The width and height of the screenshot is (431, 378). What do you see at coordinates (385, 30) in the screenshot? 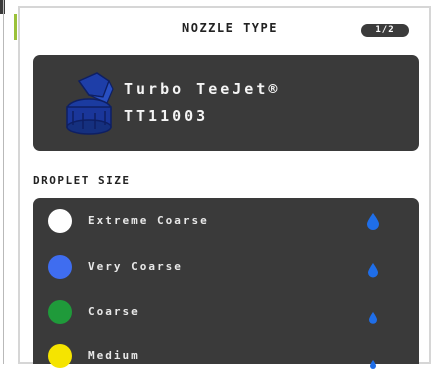
I see `page-indicator-badge: 1/2` at bounding box center [385, 30].